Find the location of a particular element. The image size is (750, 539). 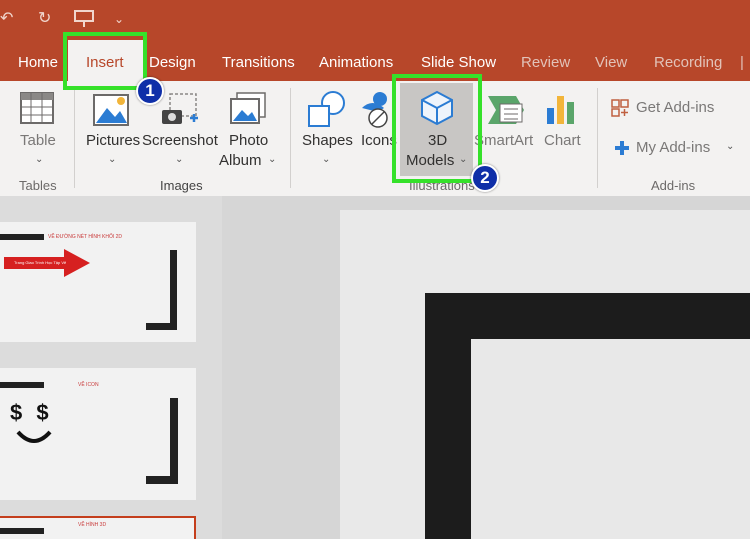

slide-1-title: VẼ ĐƯỜNG NÉT HÌNH KHỐI 2D is located at coordinates (85, 237).